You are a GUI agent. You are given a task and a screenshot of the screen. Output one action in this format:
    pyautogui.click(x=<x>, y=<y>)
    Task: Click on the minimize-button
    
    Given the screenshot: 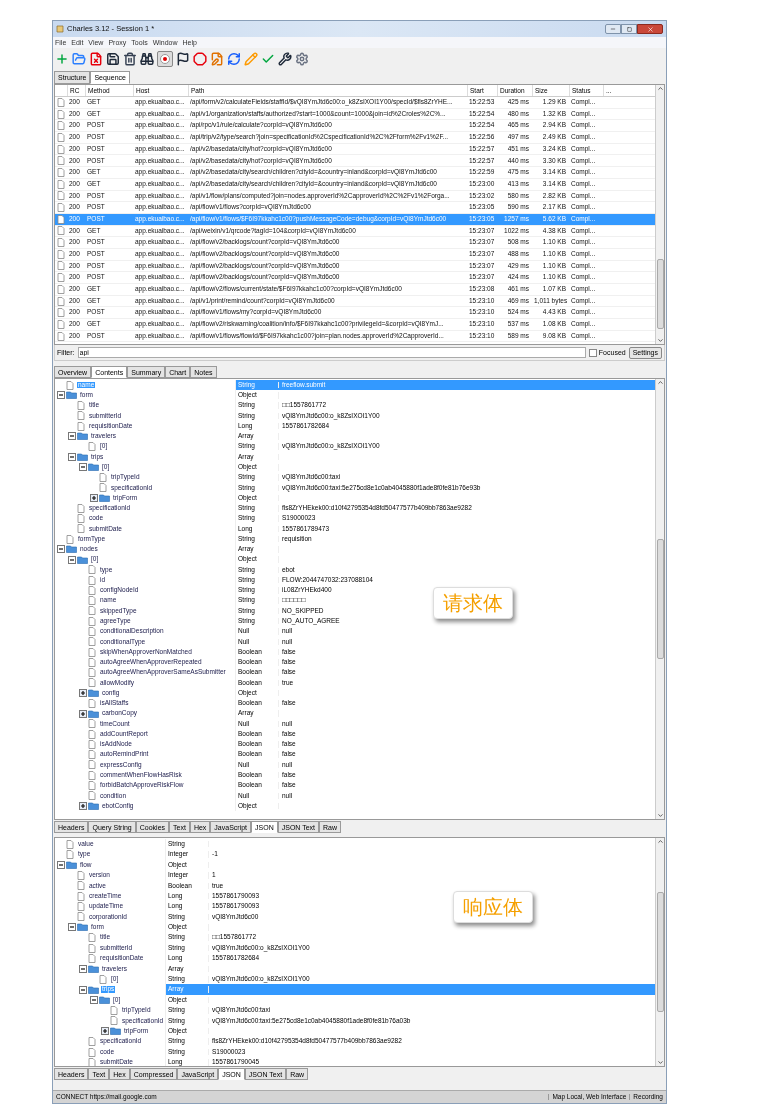 What is the action you would take?
    pyautogui.click(x=613, y=29)
    